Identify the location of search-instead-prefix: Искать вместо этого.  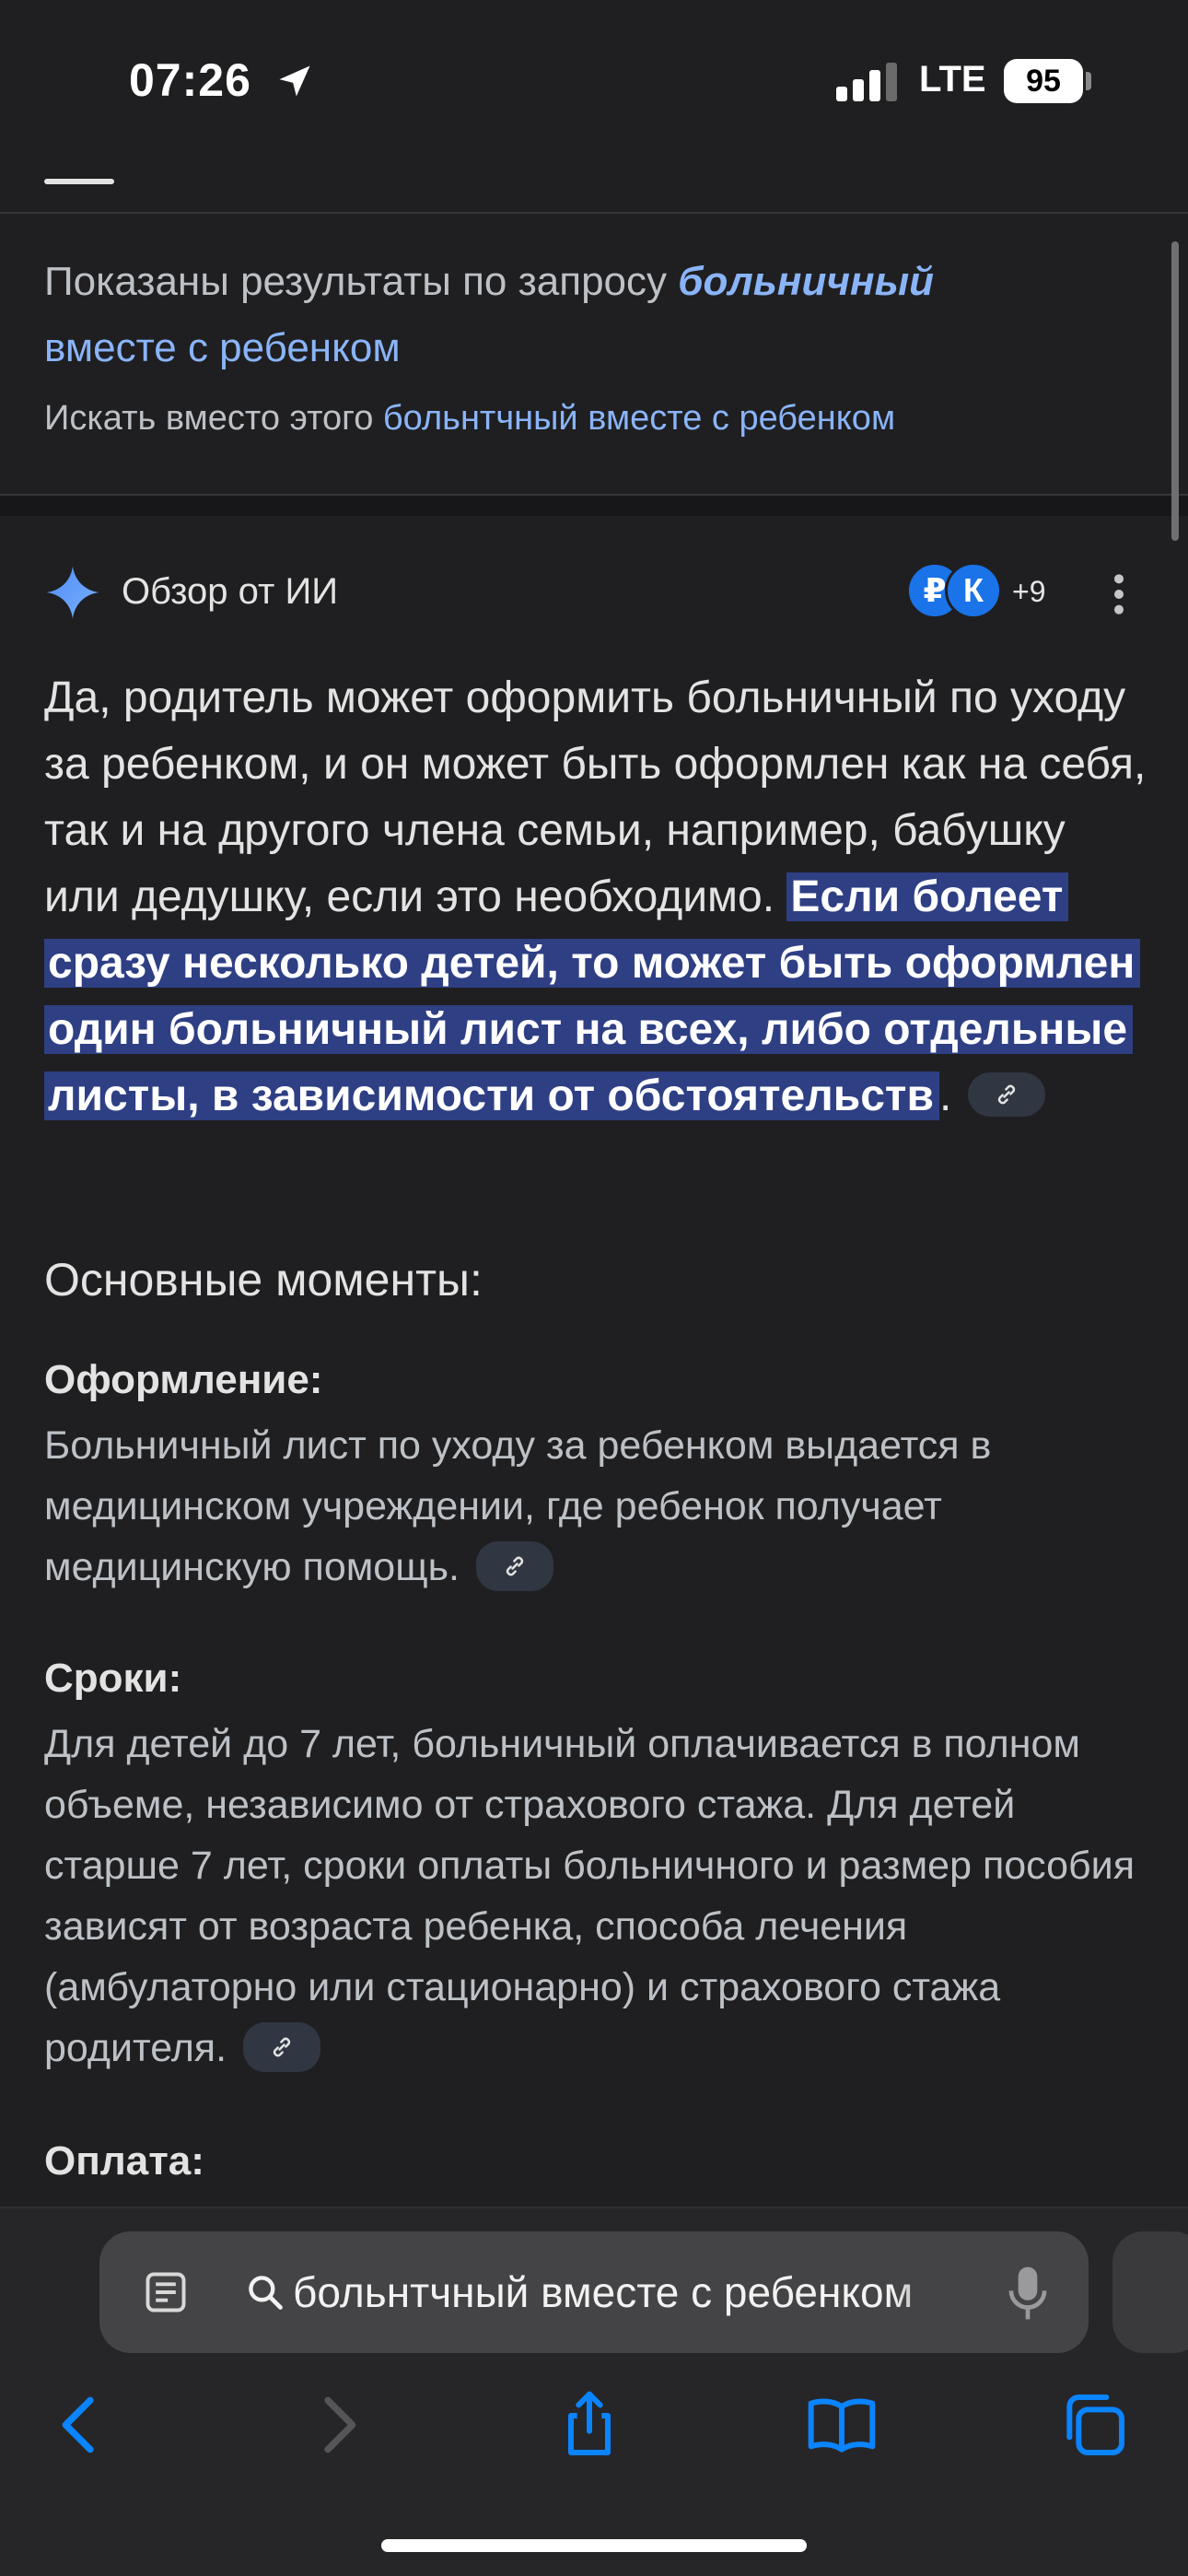
(213, 418).